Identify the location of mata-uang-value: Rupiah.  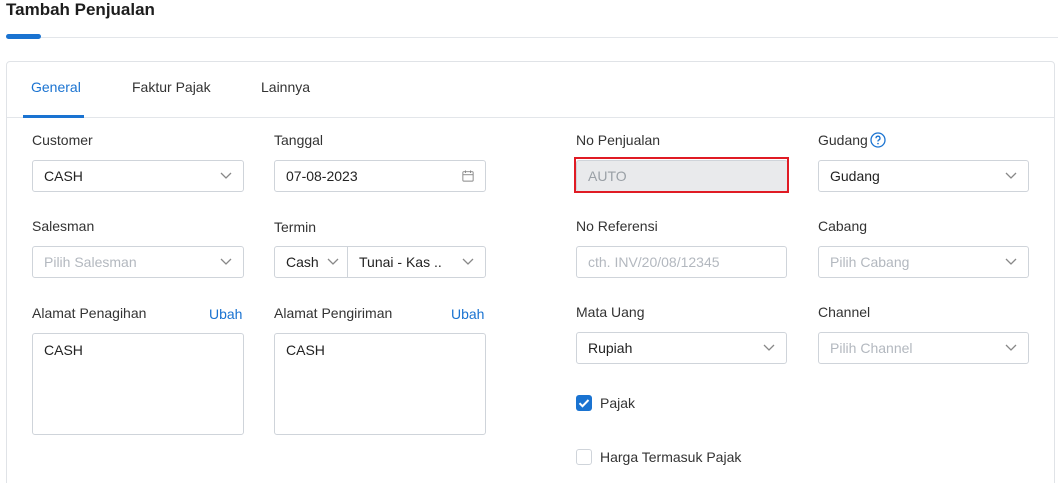
(610, 348).